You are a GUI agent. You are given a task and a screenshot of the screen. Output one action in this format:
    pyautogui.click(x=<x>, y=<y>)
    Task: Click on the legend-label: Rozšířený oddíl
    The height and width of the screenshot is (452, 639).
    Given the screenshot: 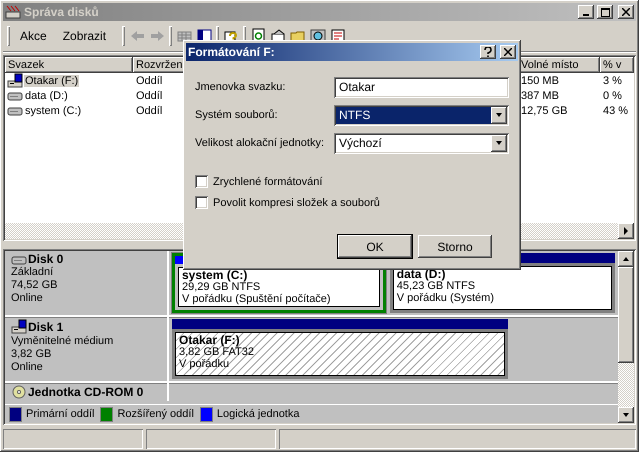 What is the action you would take?
    pyautogui.click(x=155, y=414)
    